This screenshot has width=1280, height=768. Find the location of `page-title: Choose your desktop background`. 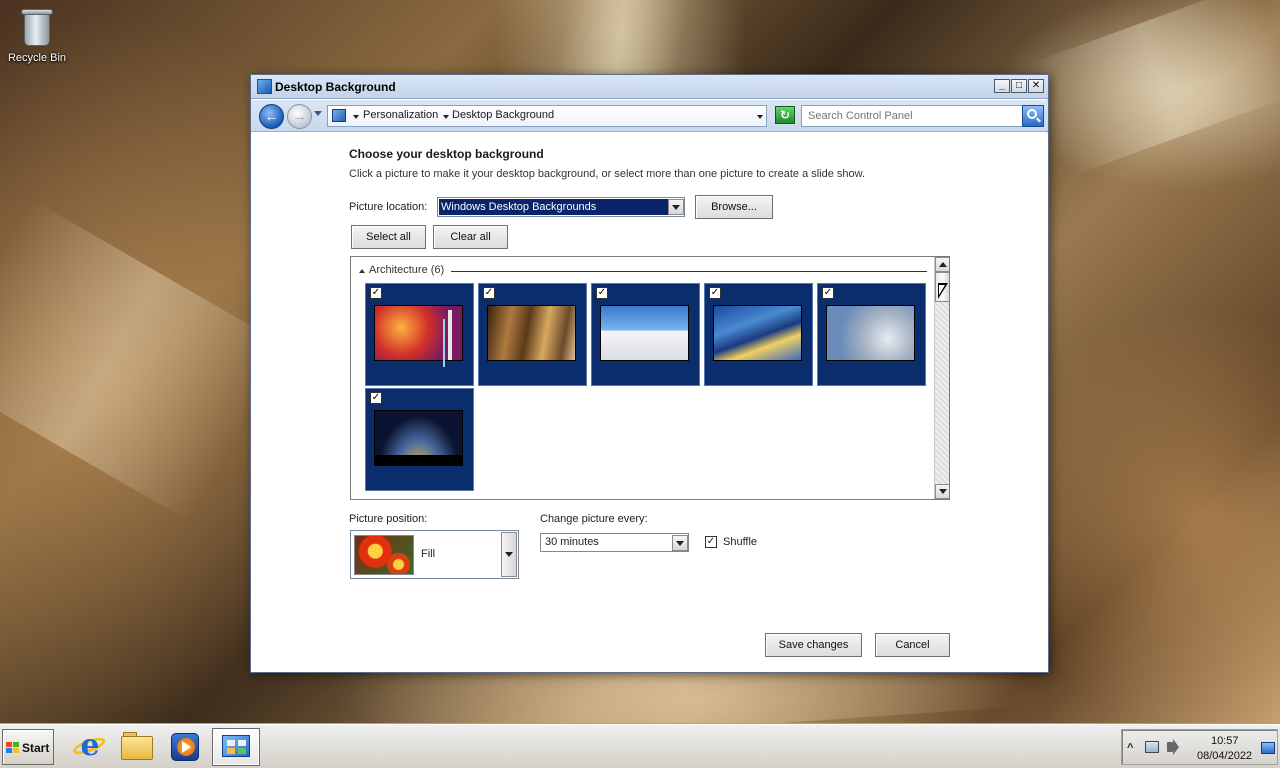

page-title: Choose your desktop background is located at coordinates (446, 154).